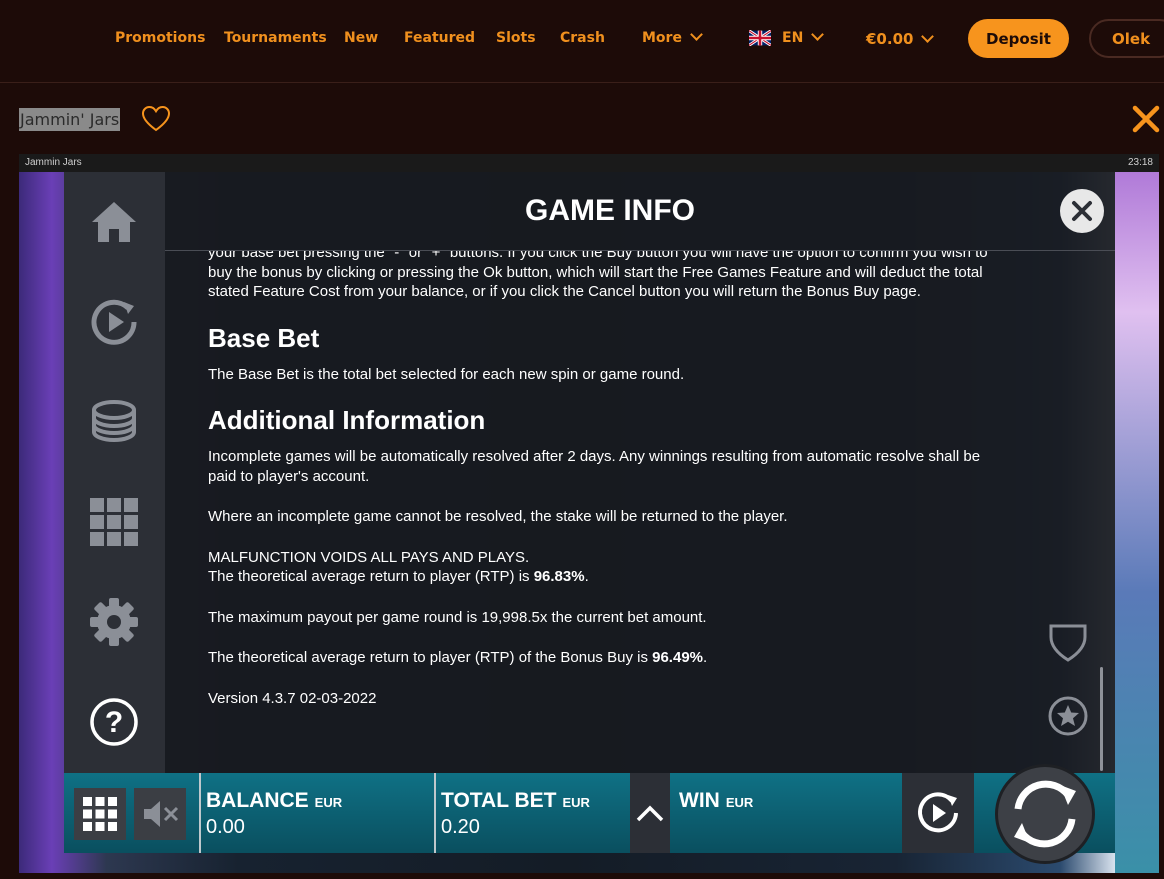 This screenshot has height=879, width=1164. What do you see at coordinates (559, 576) in the screenshot?
I see `rtp-value: 96.83%` at bounding box center [559, 576].